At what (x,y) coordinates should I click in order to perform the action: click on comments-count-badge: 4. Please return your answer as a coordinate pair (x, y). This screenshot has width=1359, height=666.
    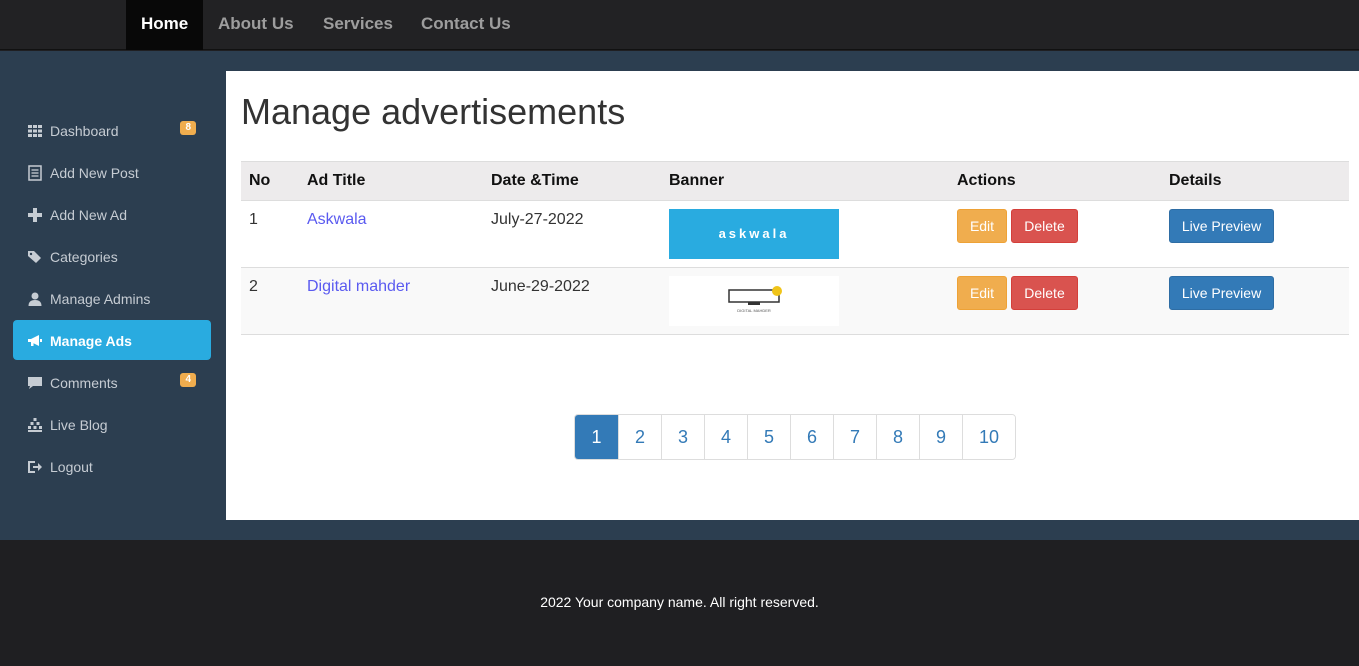
    Looking at the image, I should click on (188, 380).